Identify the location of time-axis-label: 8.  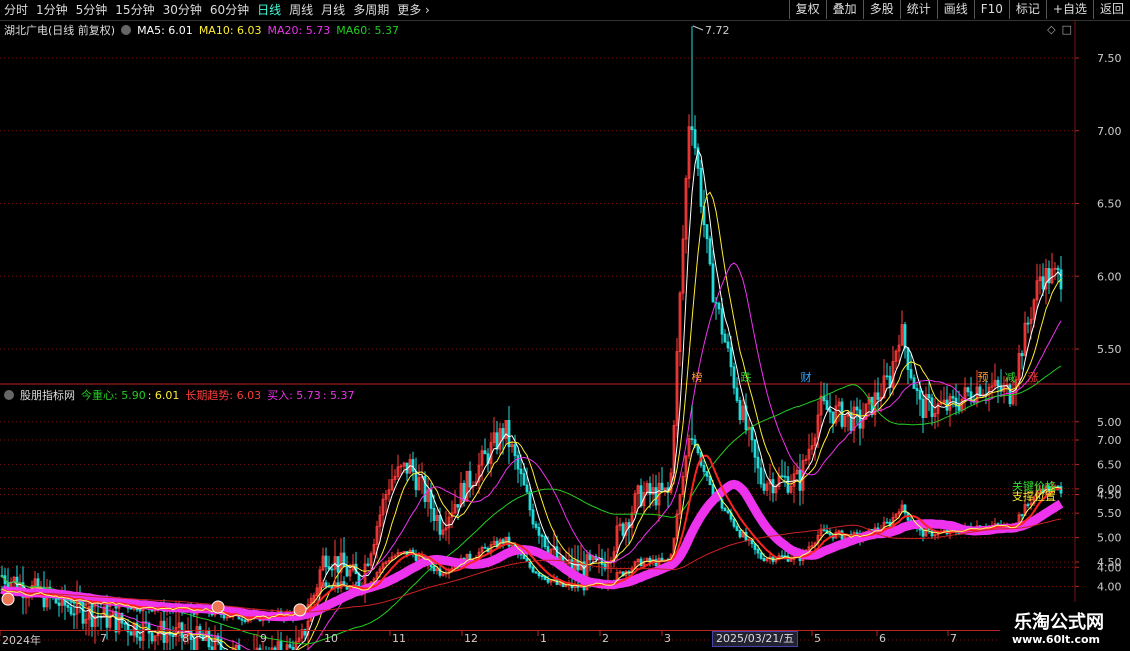
(185, 638).